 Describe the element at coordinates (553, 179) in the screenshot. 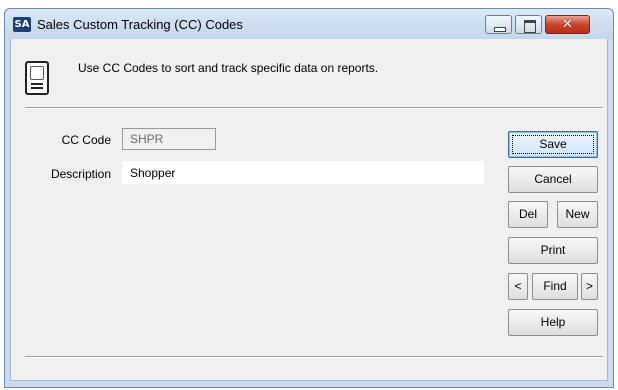

I see `cancel-button: Cancel` at that location.